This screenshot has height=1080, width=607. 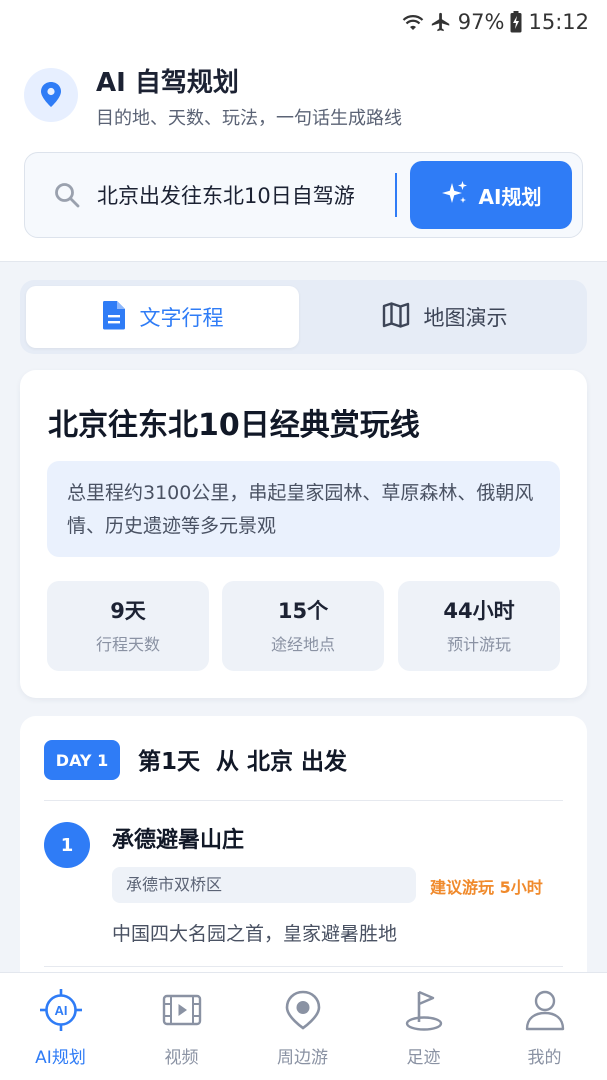 What do you see at coordinates (51, 95) in the screenshot?
I see `location-pin-icon` at bounding box center [51, 95].